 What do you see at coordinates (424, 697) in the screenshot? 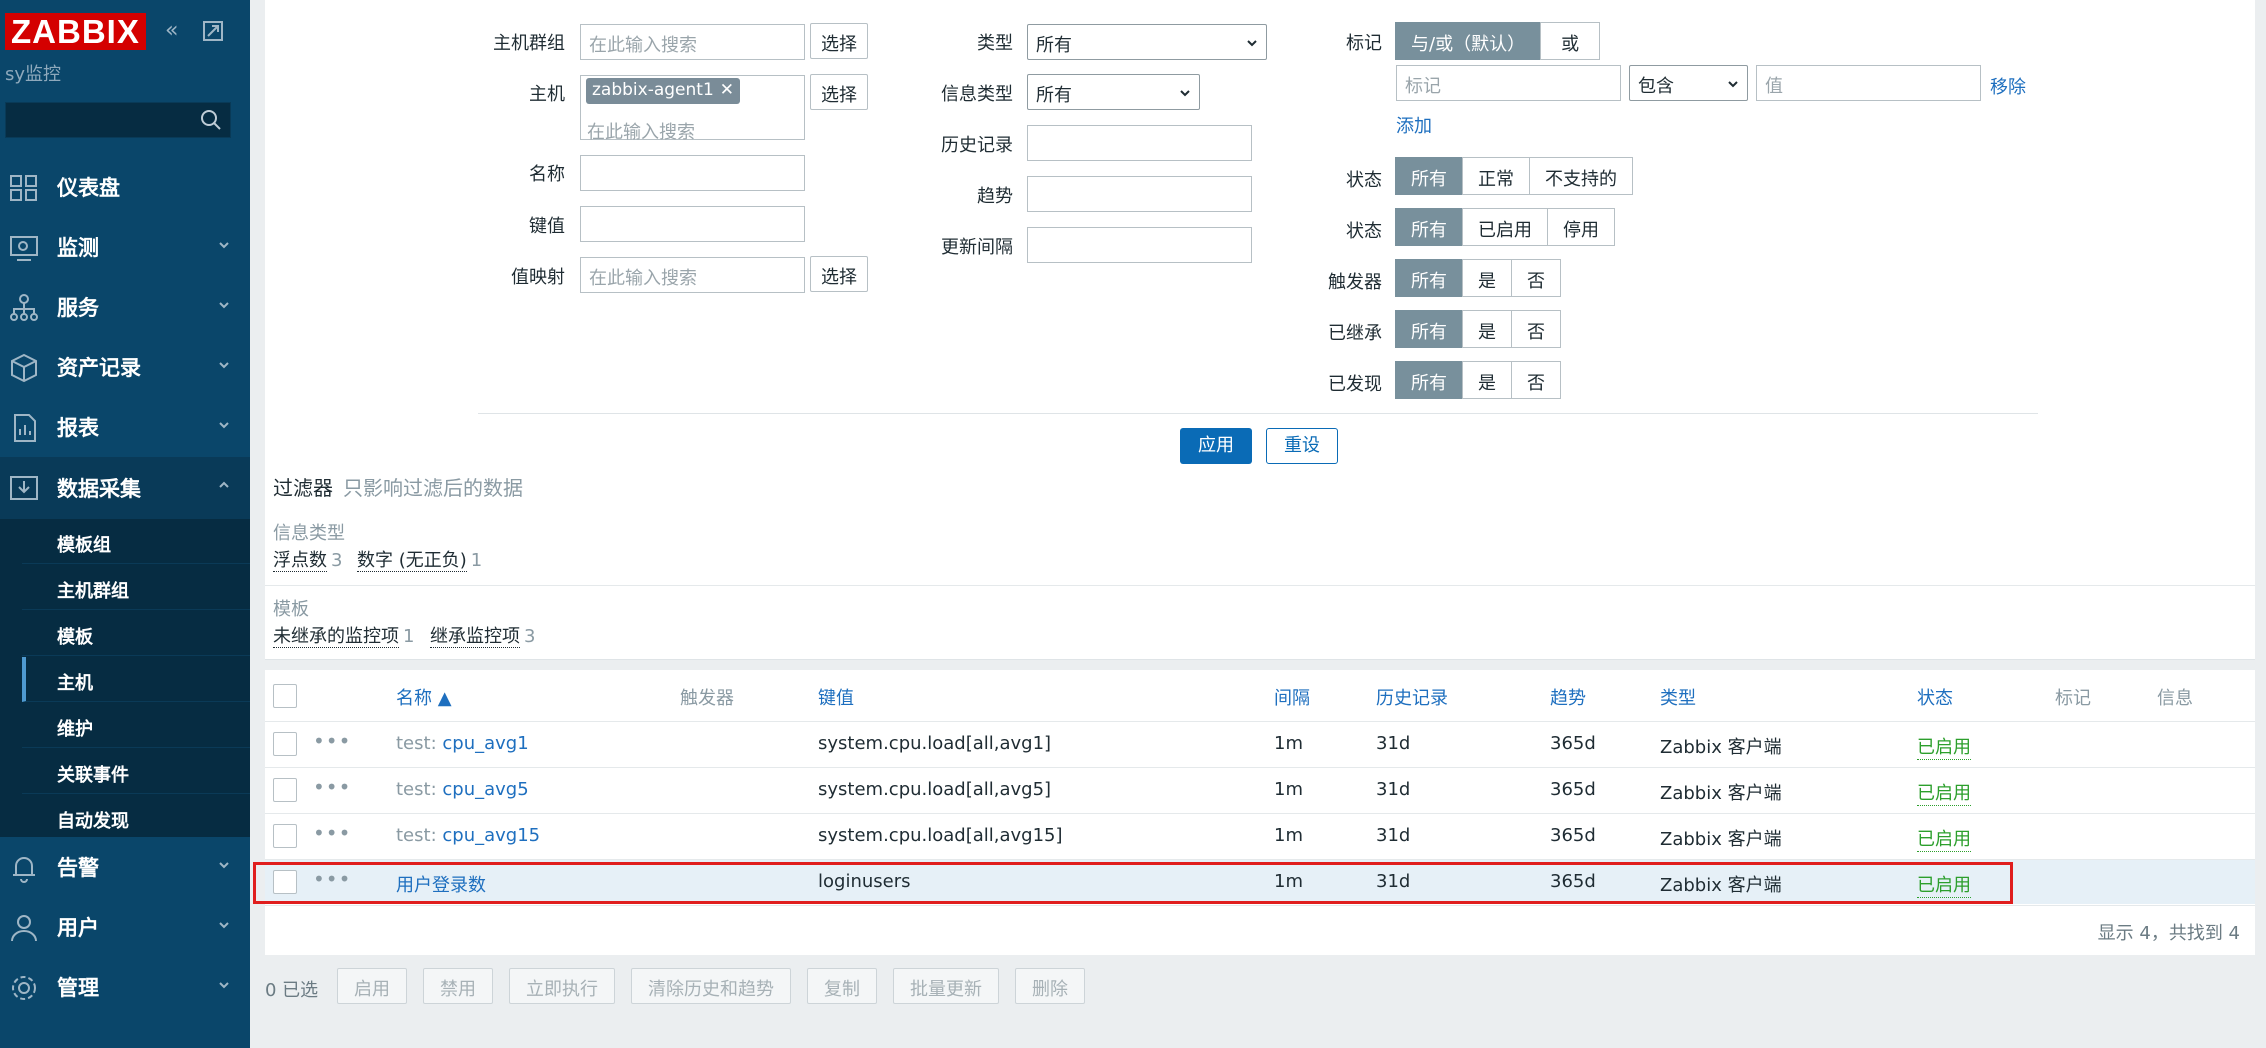
I see `col-name: 名称 ▲` at bounding box center [424, 697].